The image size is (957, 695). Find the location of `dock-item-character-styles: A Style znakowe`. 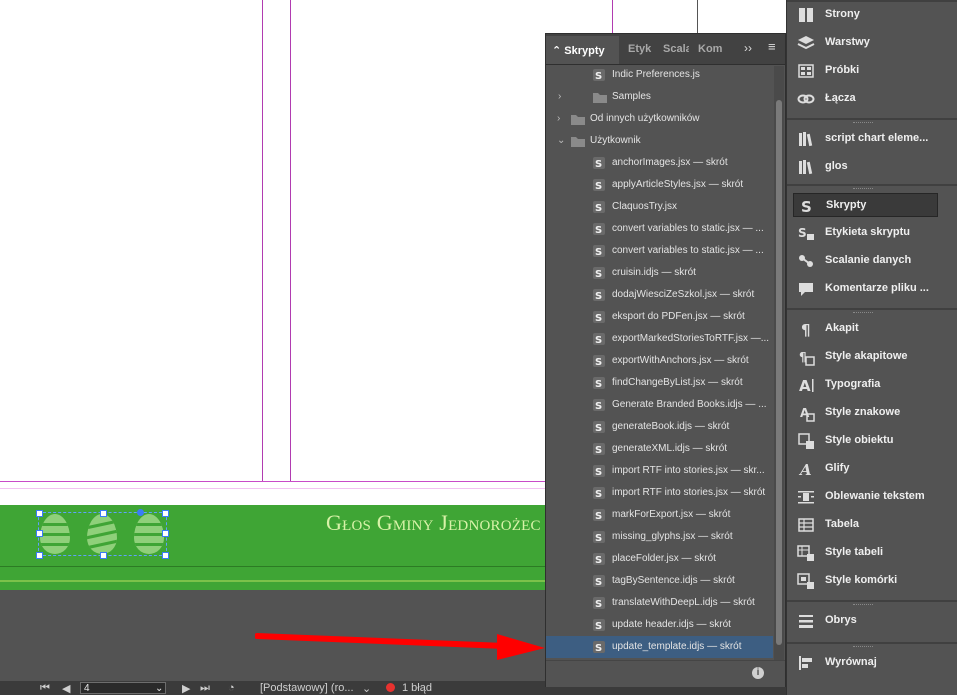

dock-item-character-styles: A Style znakowe is located at coordinates (865, 413).